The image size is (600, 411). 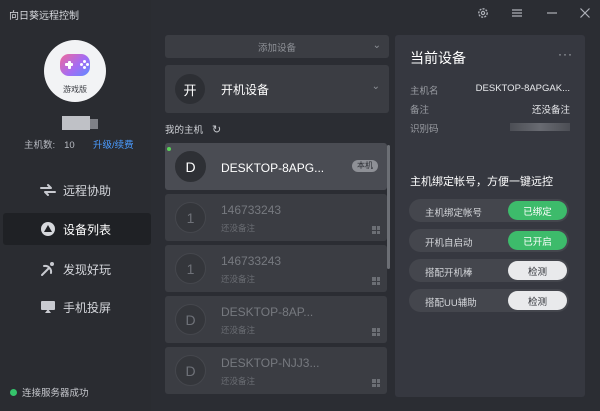 I want to click on nav-item-phone-cast: 手机投屏, so click(x=75, y=307).